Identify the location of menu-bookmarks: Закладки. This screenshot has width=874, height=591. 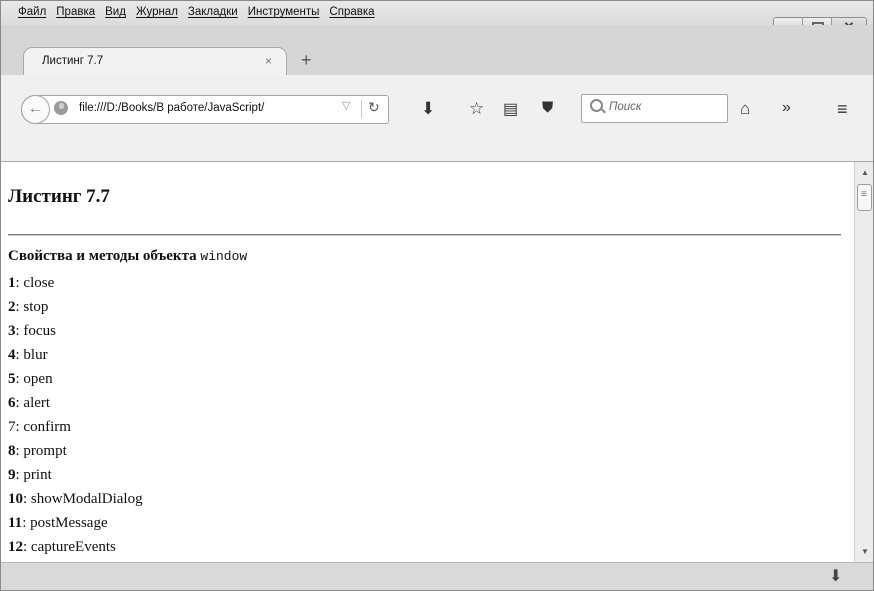
(213, 12).